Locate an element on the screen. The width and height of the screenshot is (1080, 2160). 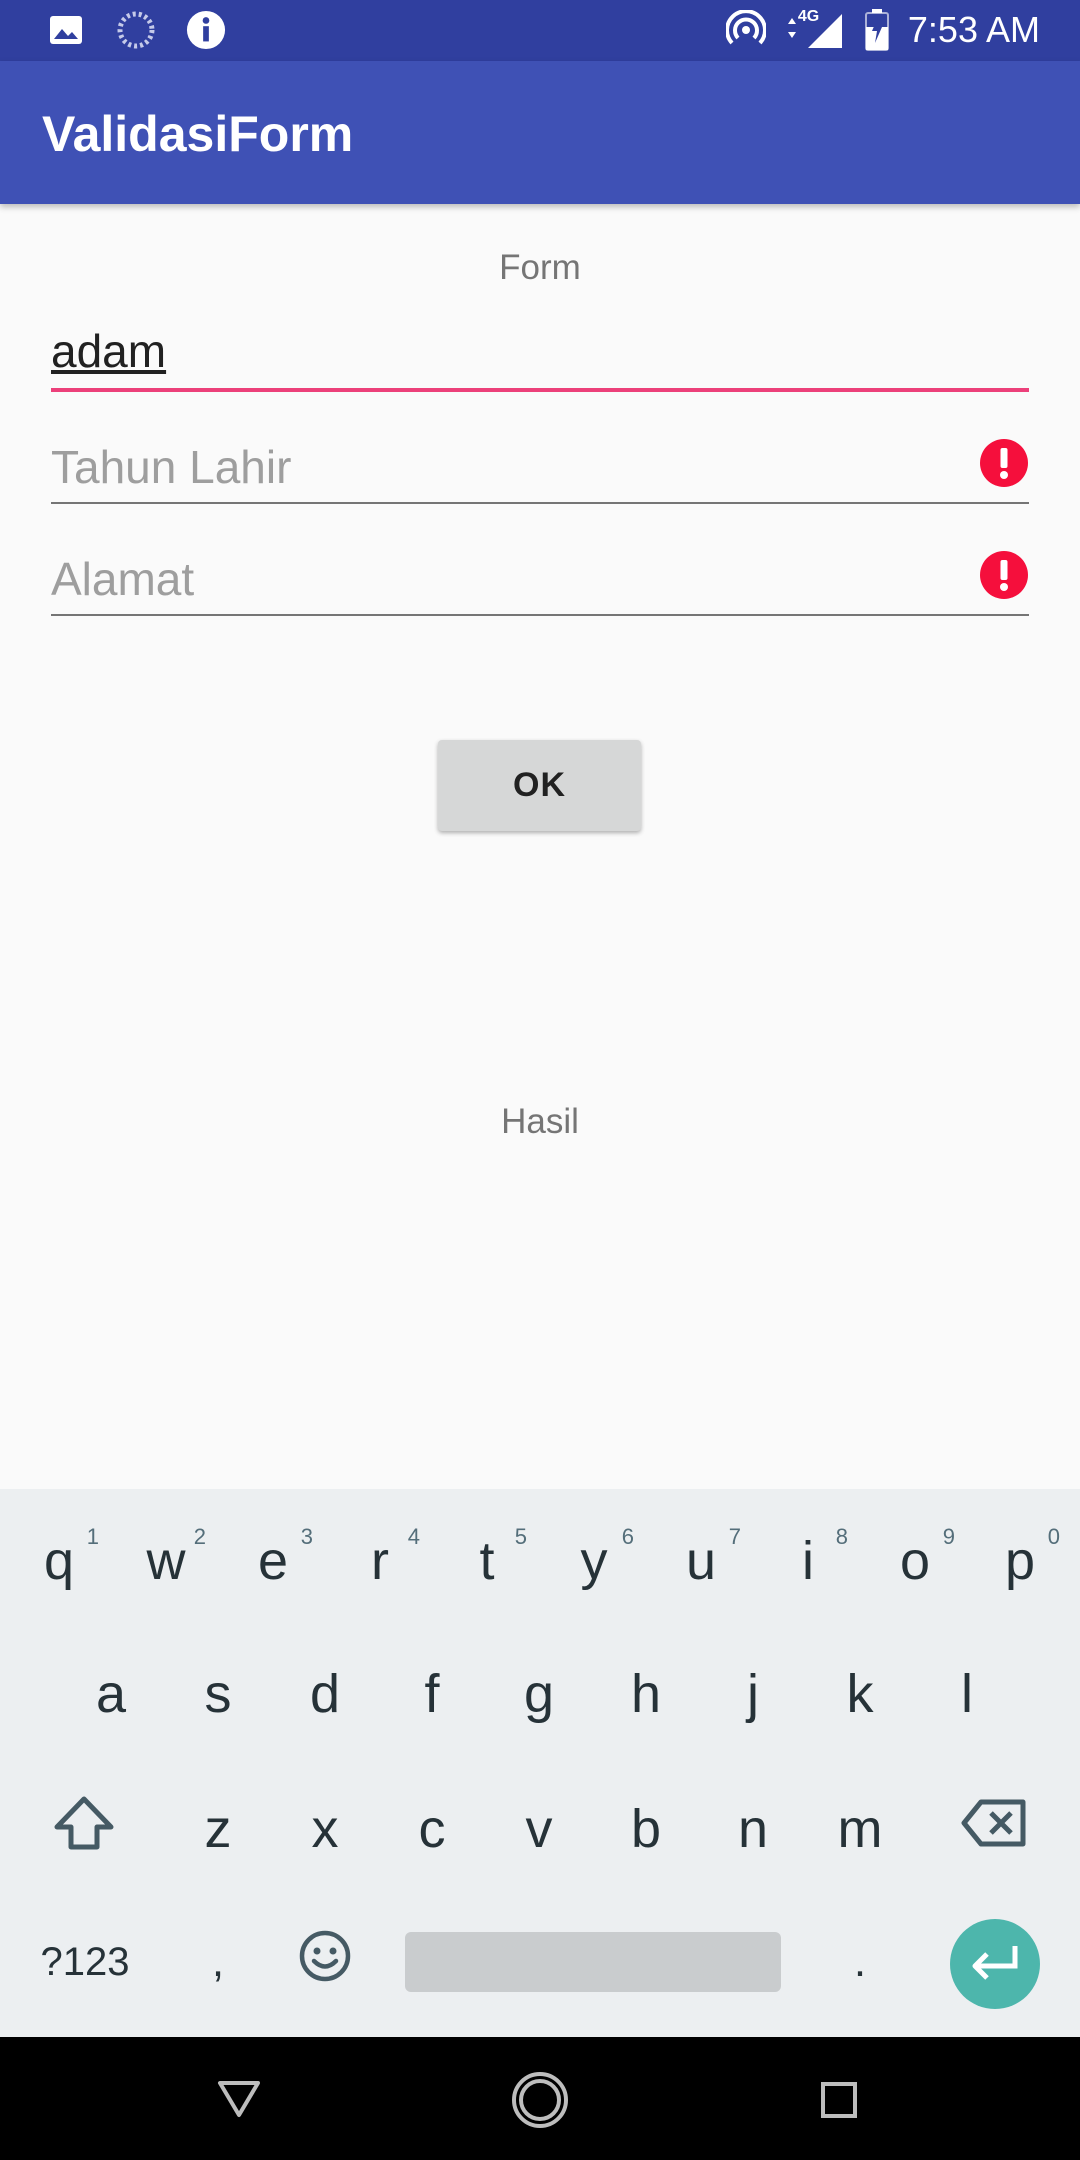
key-hint: 4 is located at coordinates (413, 1536).